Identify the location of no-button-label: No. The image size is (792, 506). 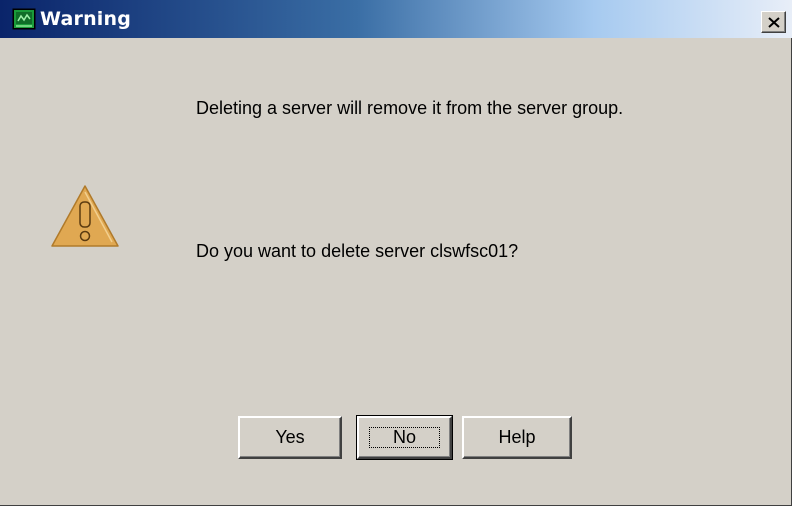
(404, 437).